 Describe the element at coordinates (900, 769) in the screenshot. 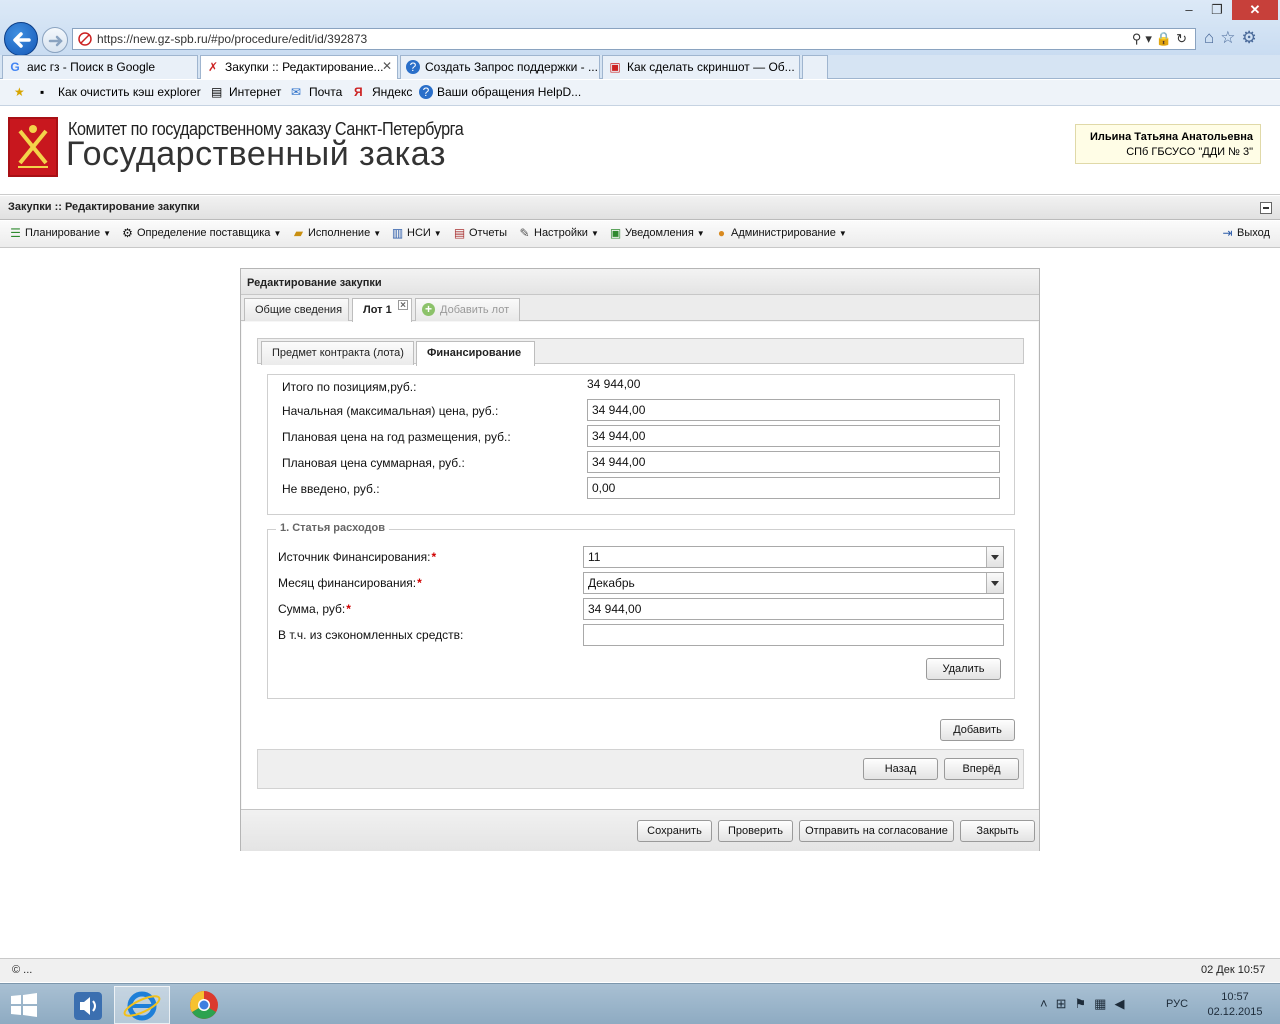

I see `back-step-button: Назад` at that location.